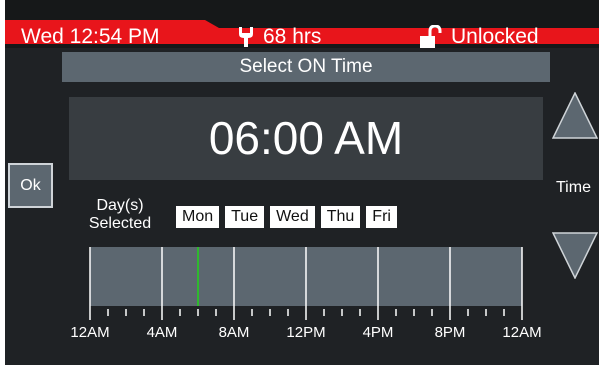  Describe the element at coordinates (245, 217) in the screenshot. I see `day-tue: Tue` at that location.